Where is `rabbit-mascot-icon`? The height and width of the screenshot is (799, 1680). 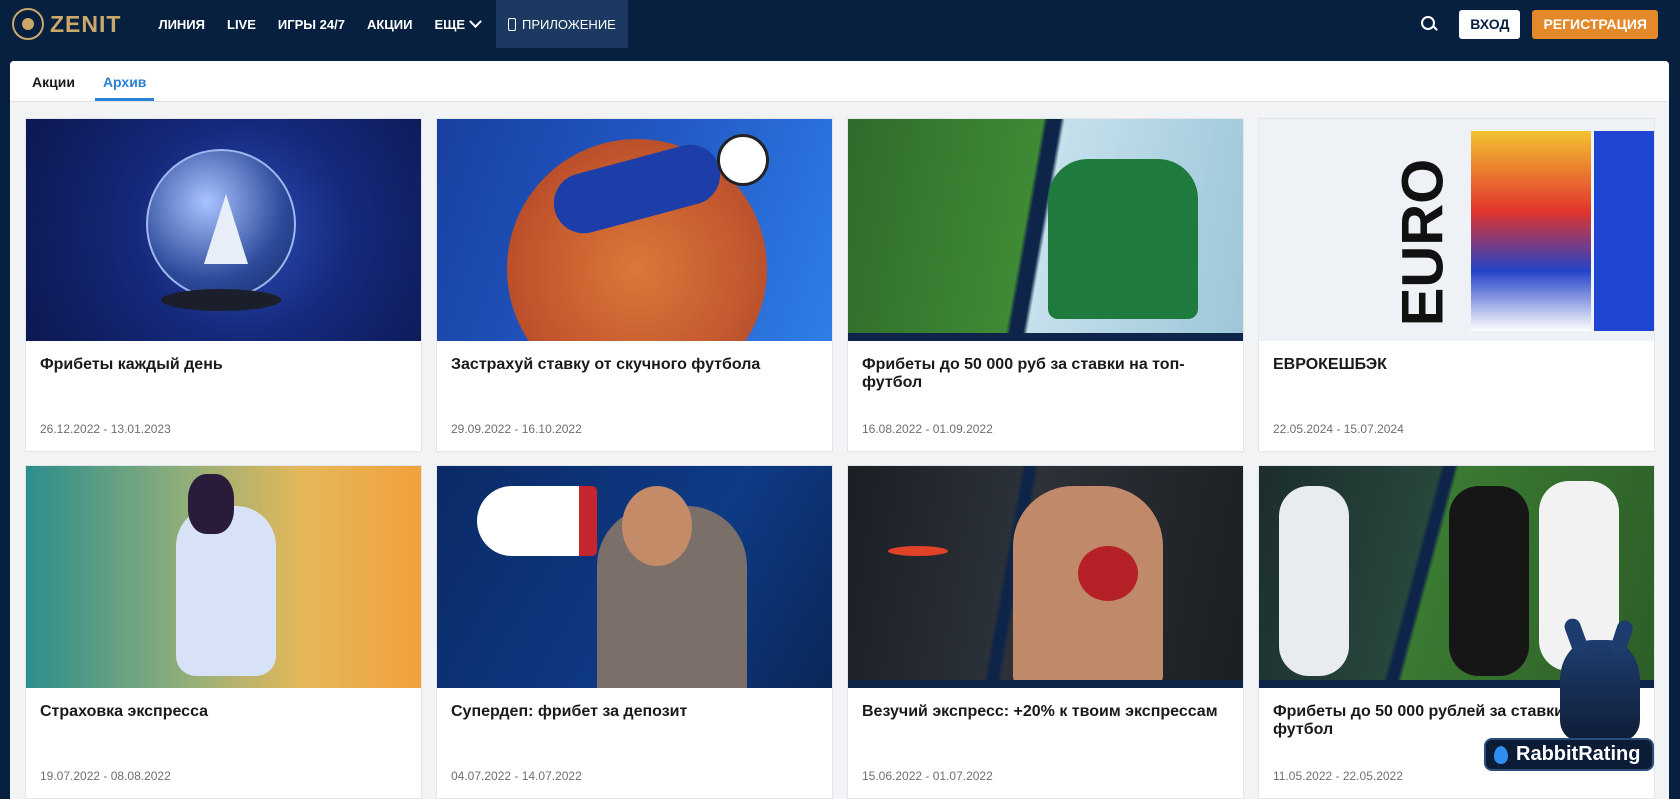
rabbit-mascot-icon is located at coordinates (1600, 690).